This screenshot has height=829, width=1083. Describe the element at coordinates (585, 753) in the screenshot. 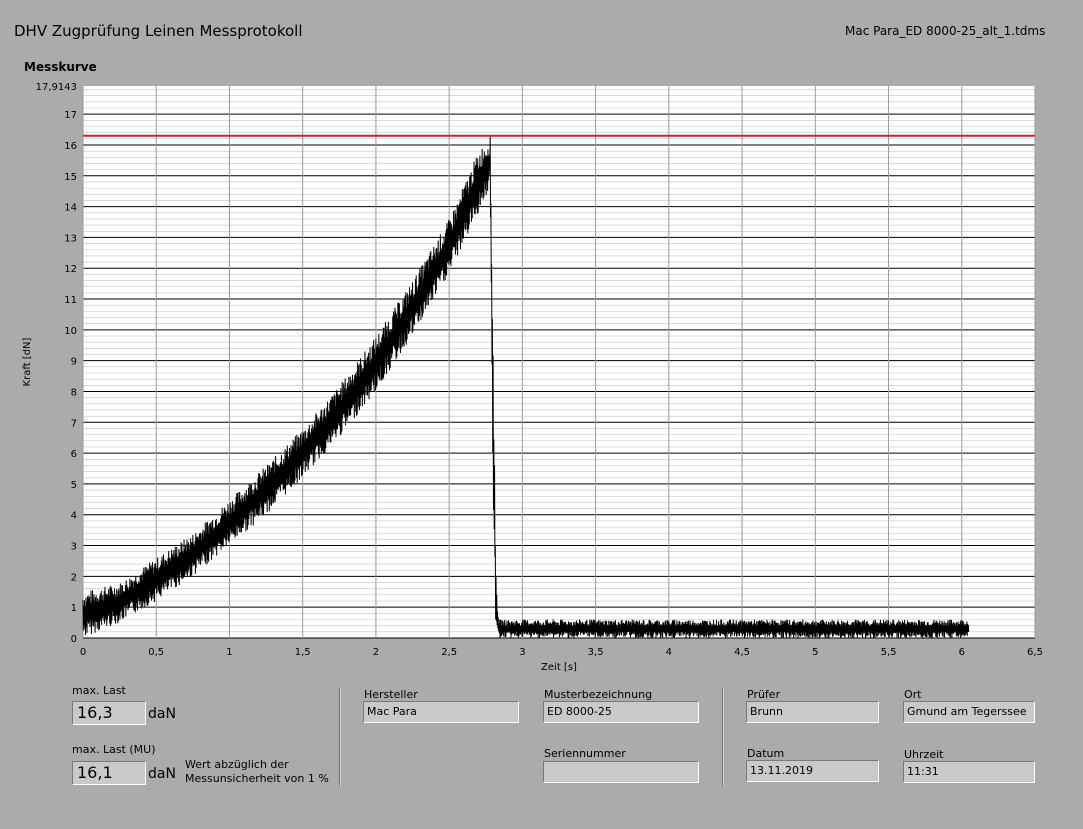

I see `serial-label: Seriennummer` at that location.